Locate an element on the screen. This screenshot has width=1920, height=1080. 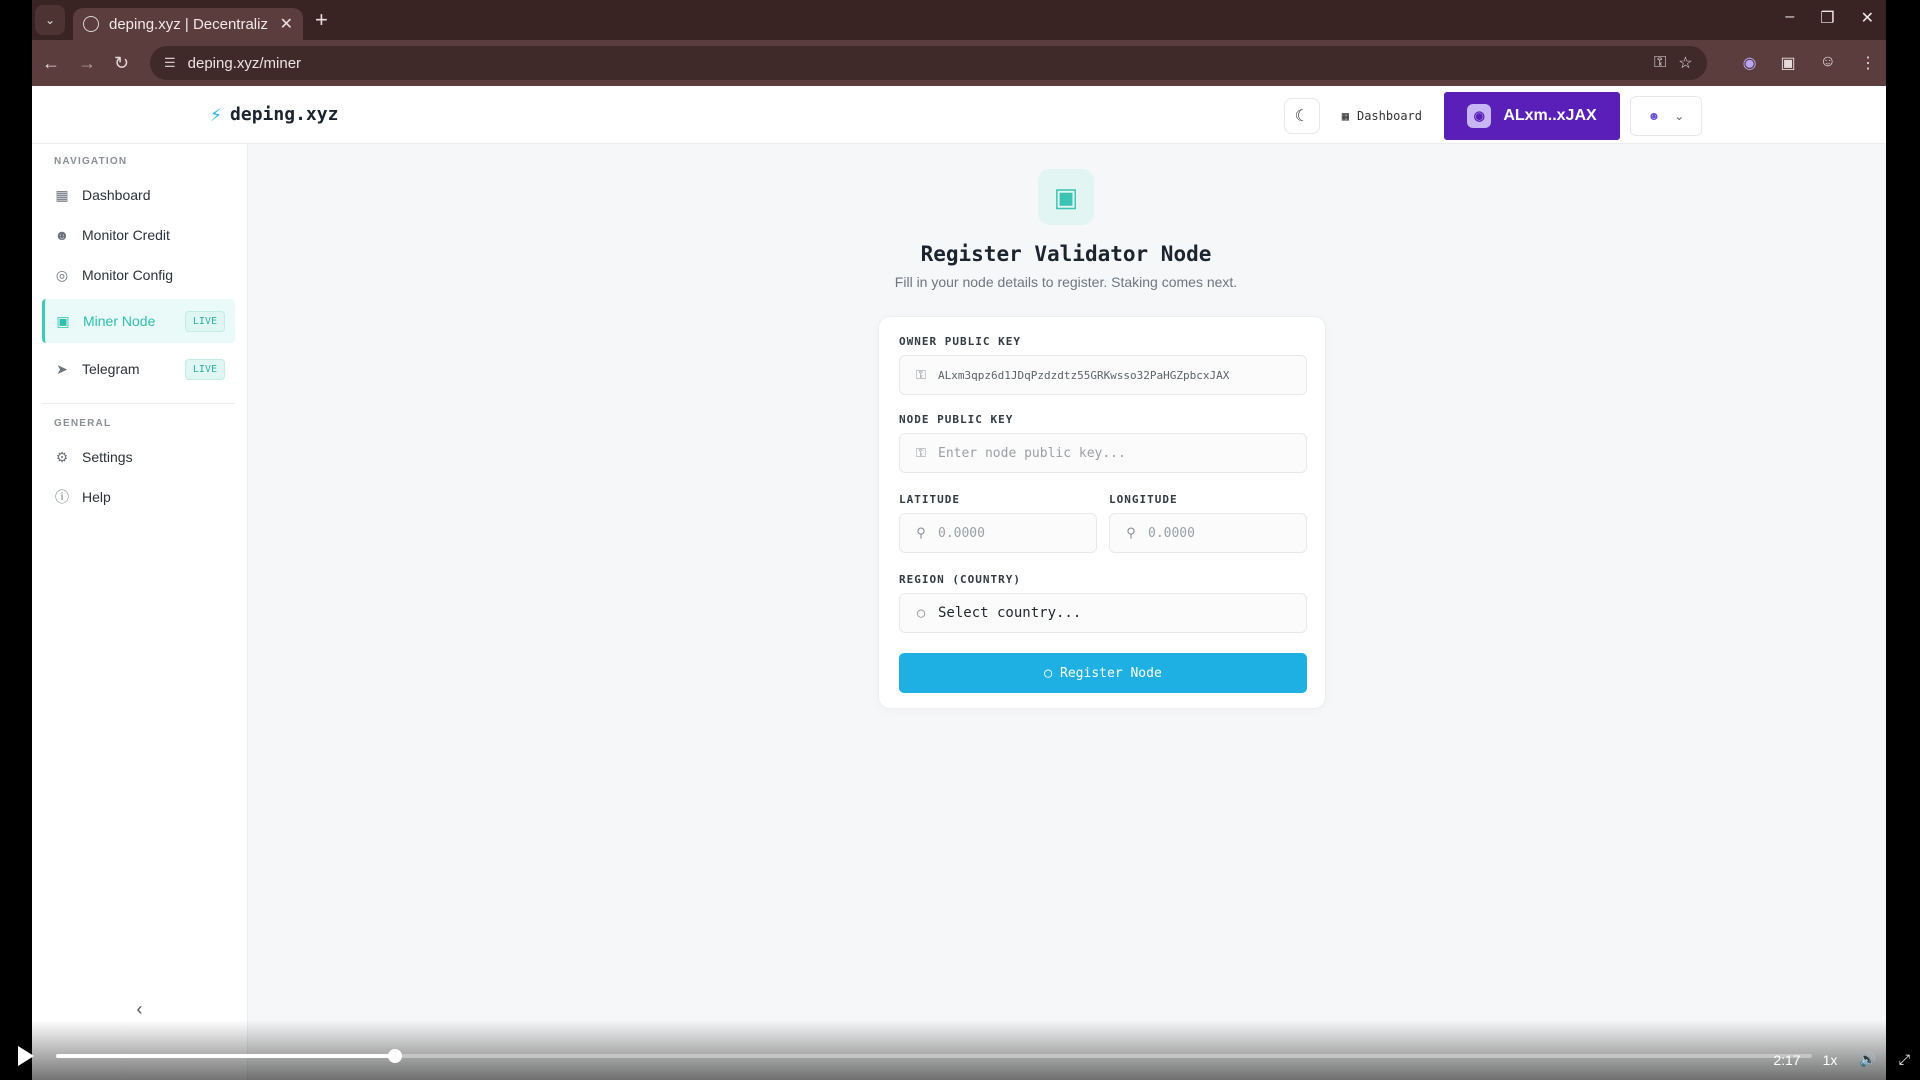
help-icon: ⓘ is located at coordinates (62, 497).